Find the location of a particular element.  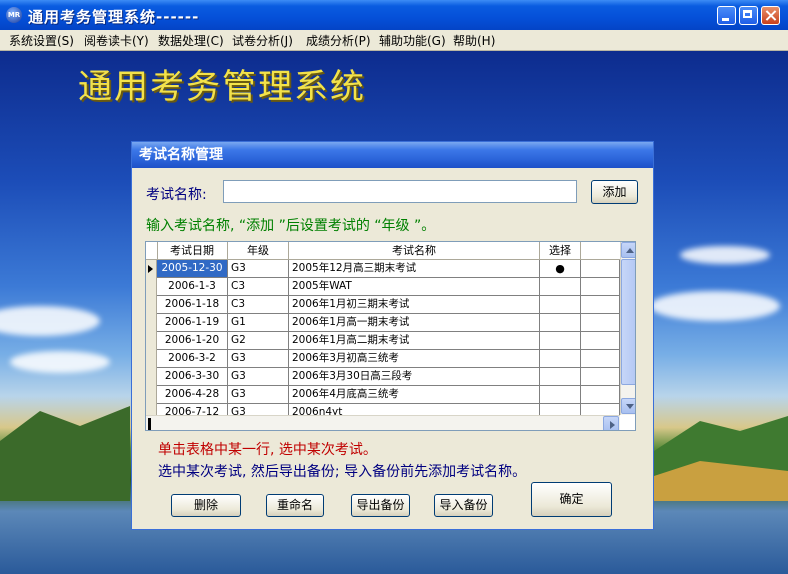

menu-data-processing: 数据处理(C) is located at coordinates (191, 40).